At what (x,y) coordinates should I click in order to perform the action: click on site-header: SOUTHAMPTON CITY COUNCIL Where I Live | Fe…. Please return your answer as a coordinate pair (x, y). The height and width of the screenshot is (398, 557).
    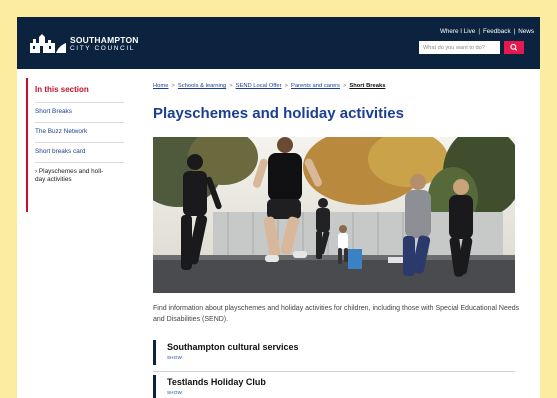
    Looking at the image, I should click on (278, 43).